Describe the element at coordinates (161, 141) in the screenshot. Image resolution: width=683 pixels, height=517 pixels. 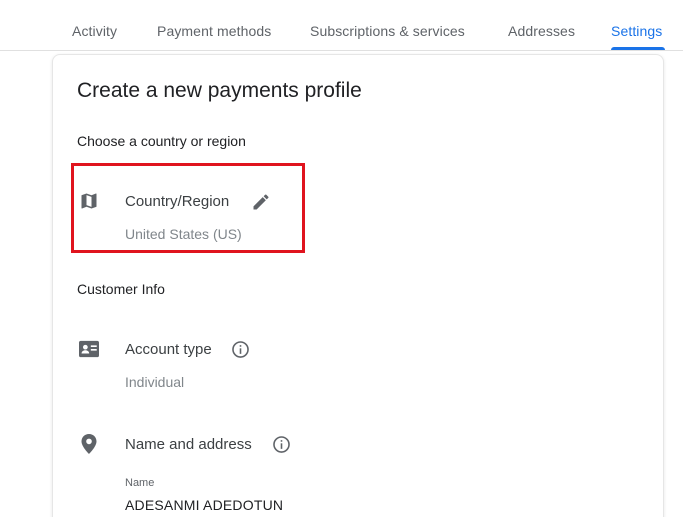
I see `country-section-heading: Choose a country or region` at that location.